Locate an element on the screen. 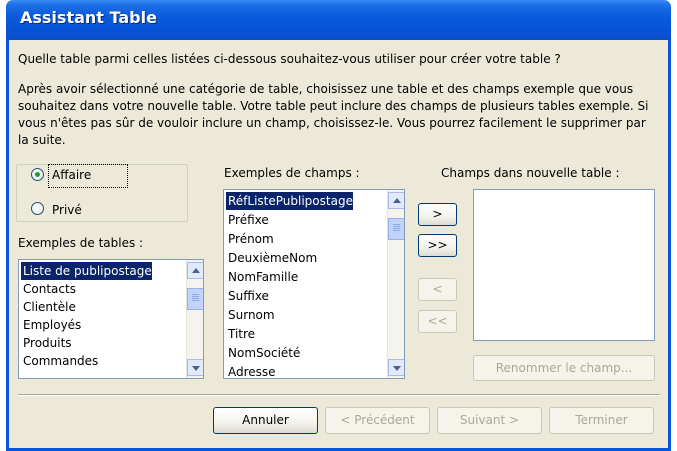 The image size is (677, 451). tables-label: Exemples de tables : is located at coordinates (81, 243).